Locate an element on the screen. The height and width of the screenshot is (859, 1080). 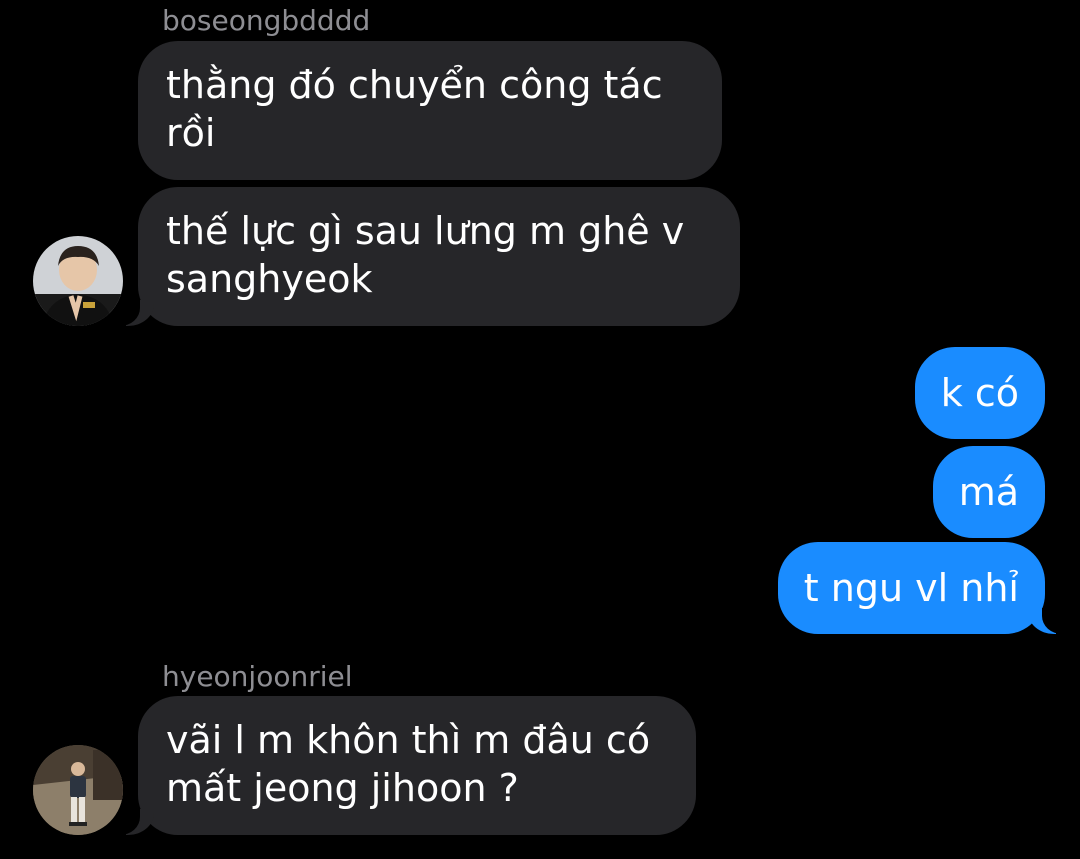
message-text-line: sanghyeok is located at coordinates (269, 279).